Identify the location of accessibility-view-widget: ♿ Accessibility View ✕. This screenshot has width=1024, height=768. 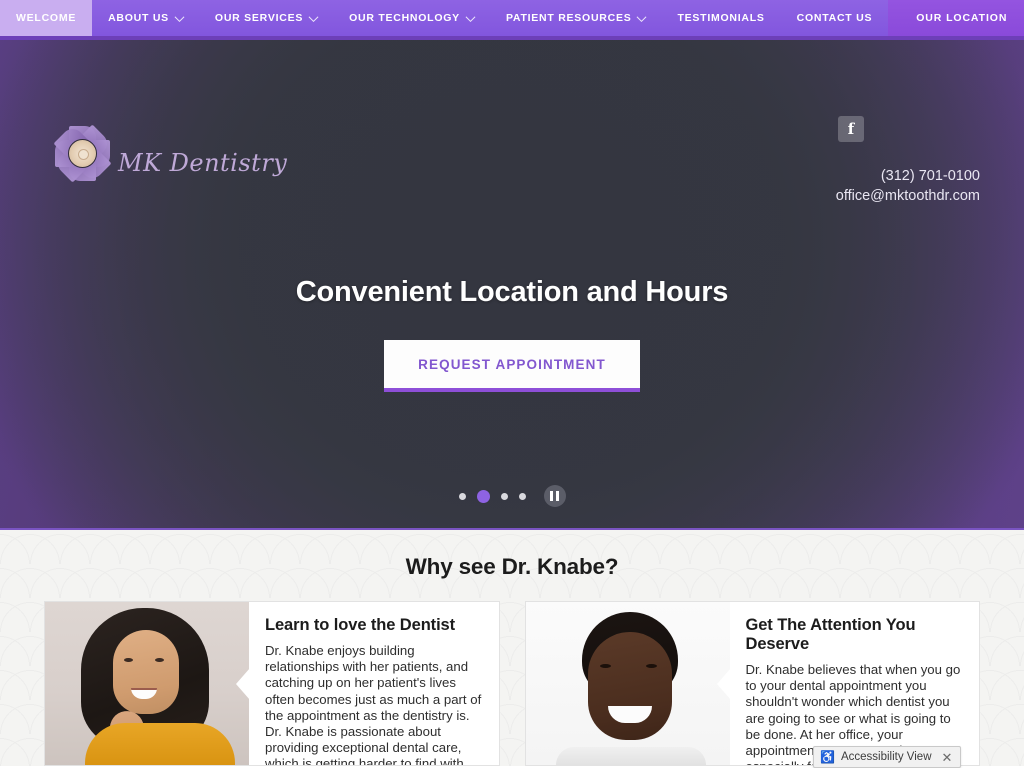
(887, 757).